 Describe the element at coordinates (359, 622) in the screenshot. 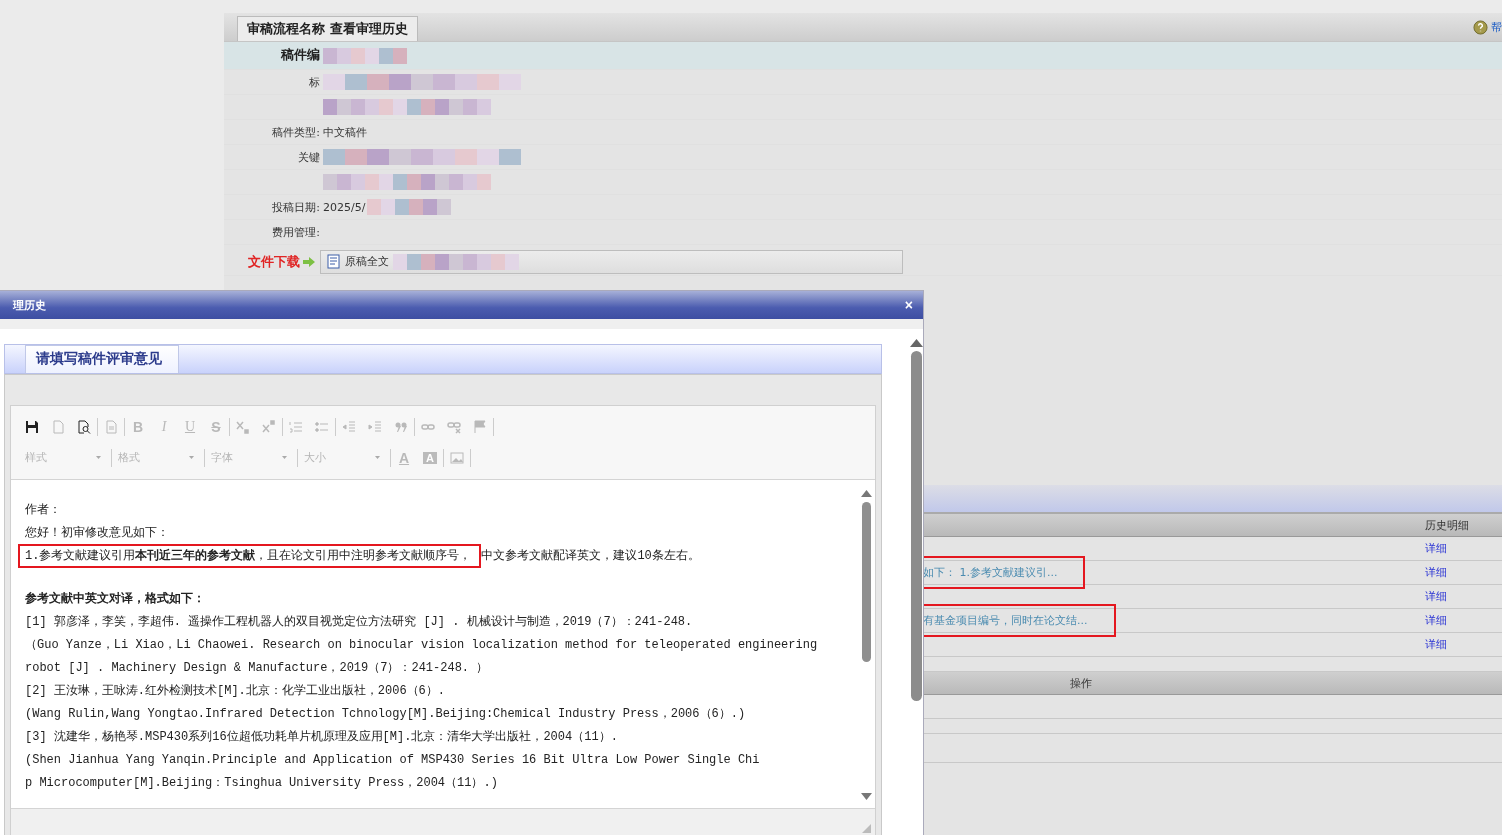

I see `body-text: [1] 郭彦泽，李笑，李超伟. 遥操作工程机器人的双目视觉定位方法研究 [J] . 机械设计与制造，2019（7）：241-248.` at that location.